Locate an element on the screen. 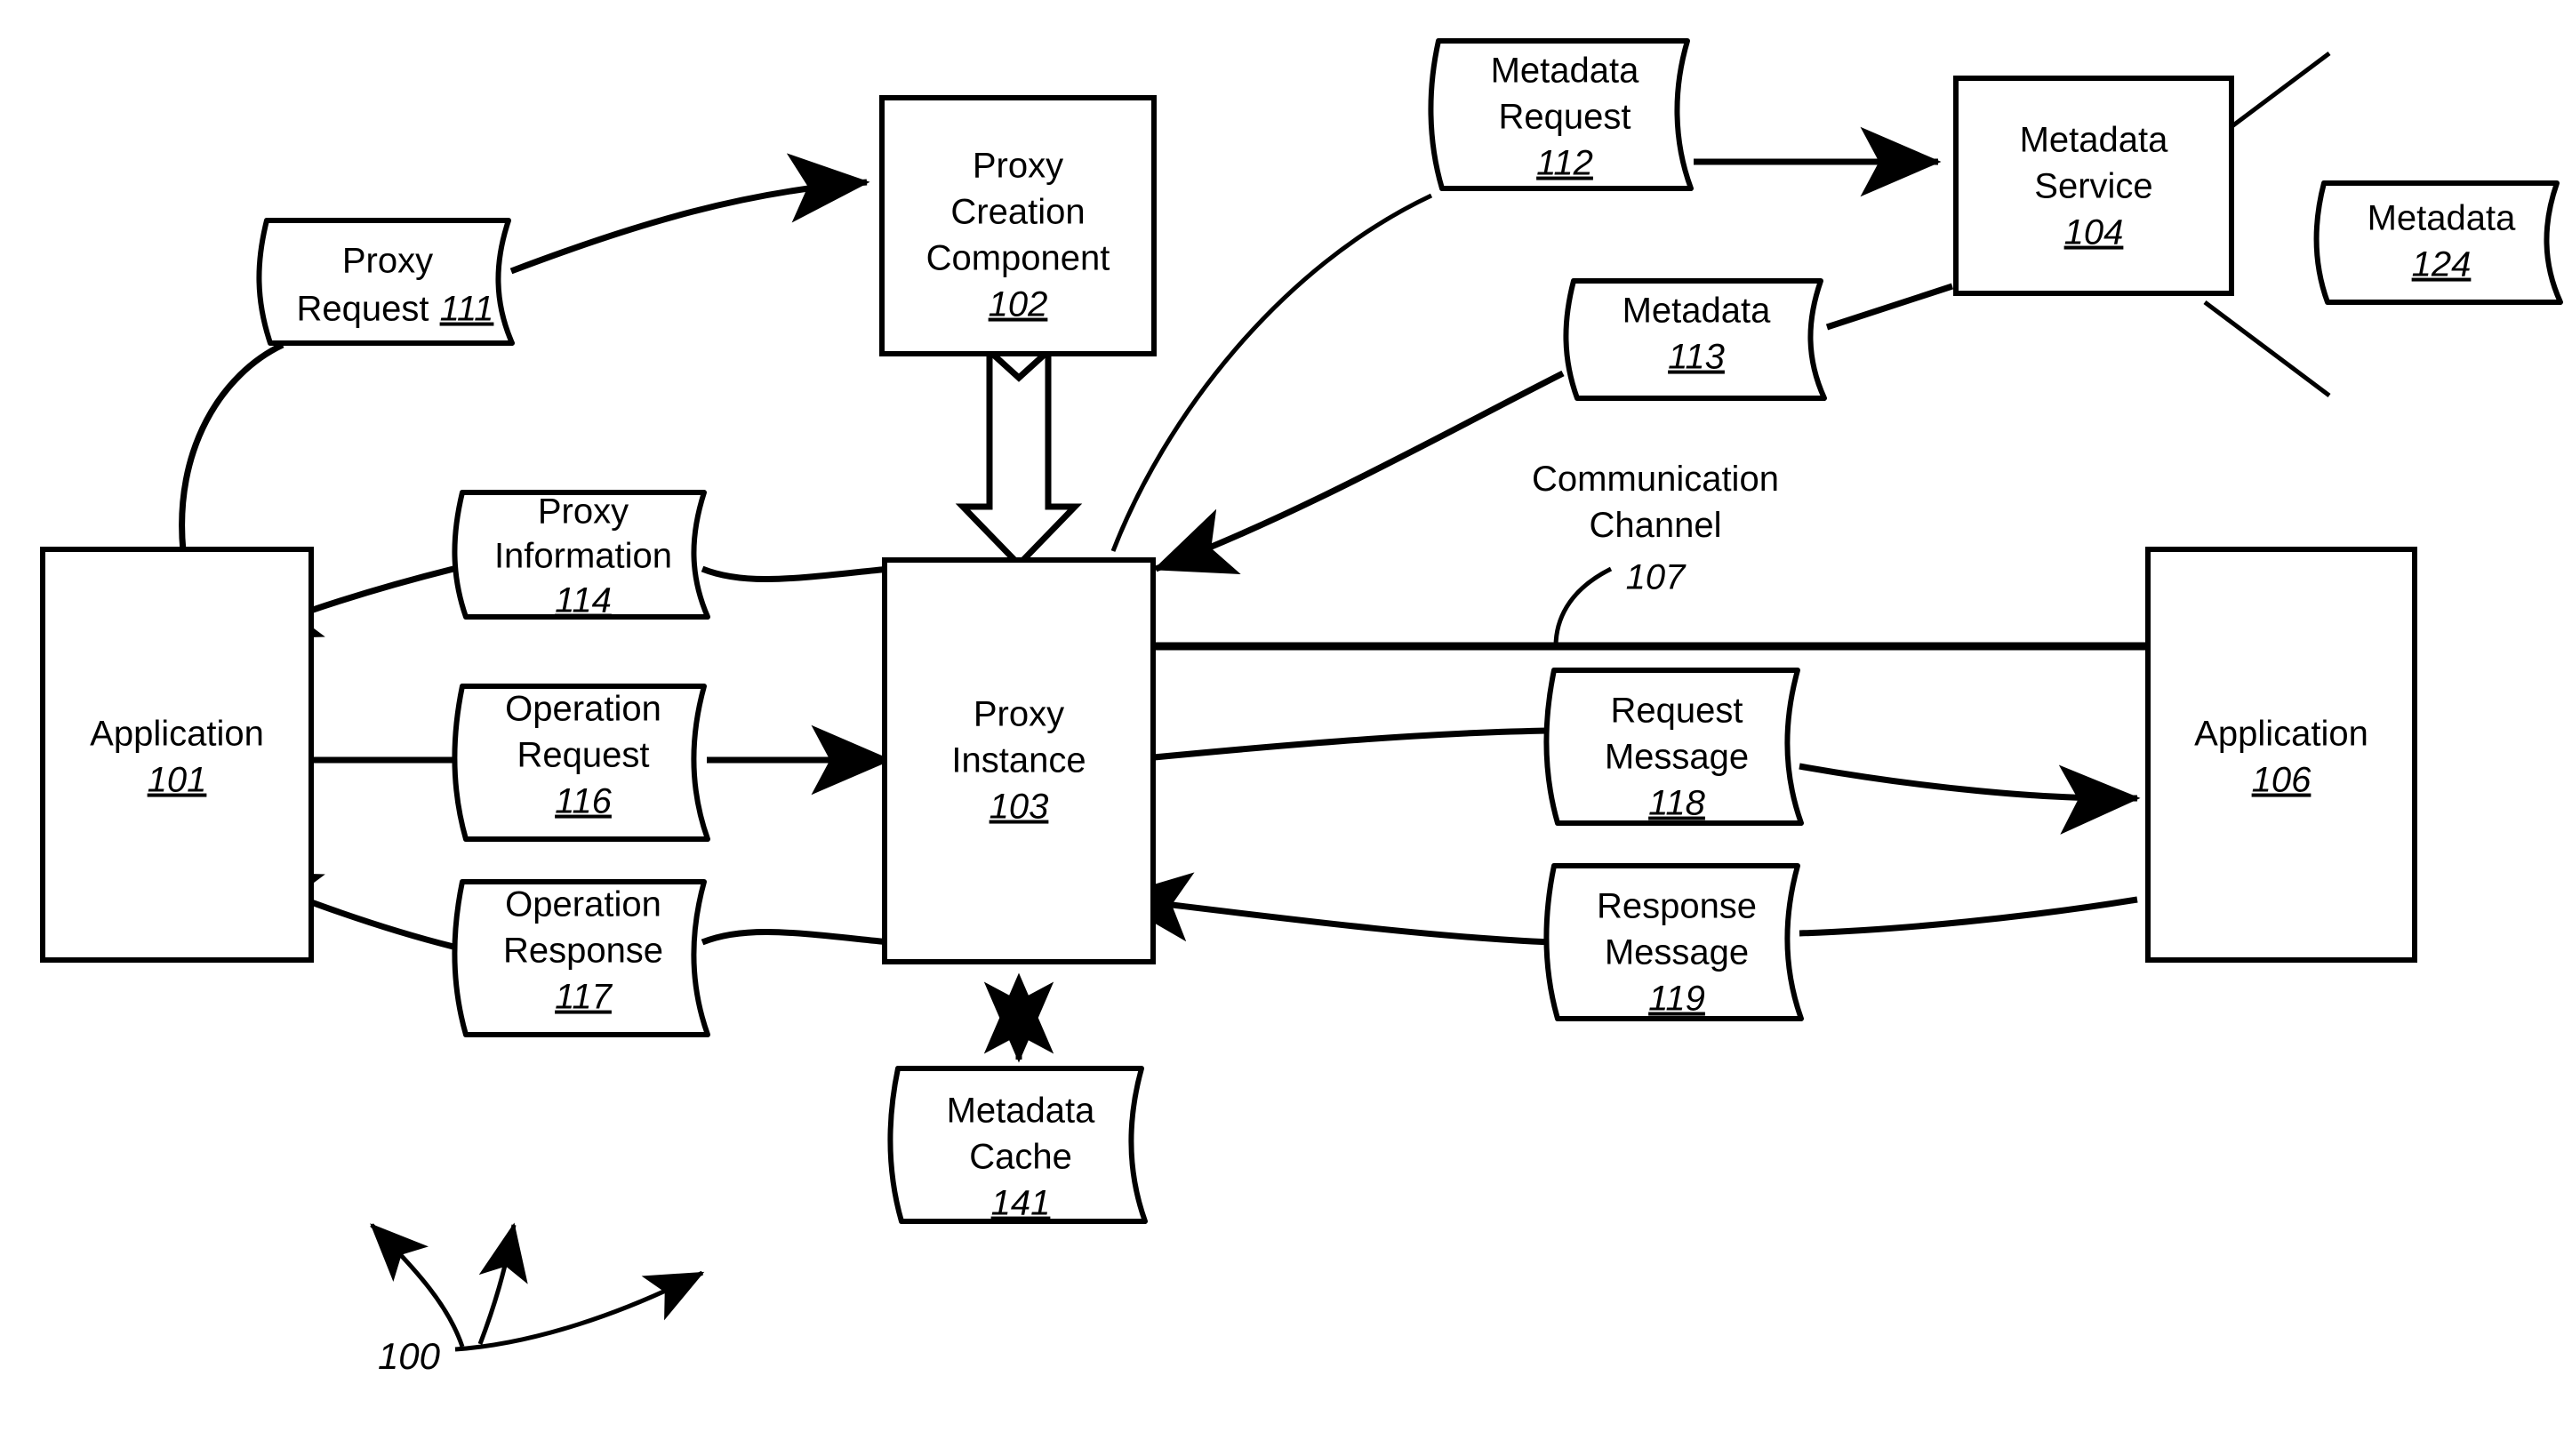  connector-proxy-instance-to-metadata-request is located at coordinates (1271, 372).